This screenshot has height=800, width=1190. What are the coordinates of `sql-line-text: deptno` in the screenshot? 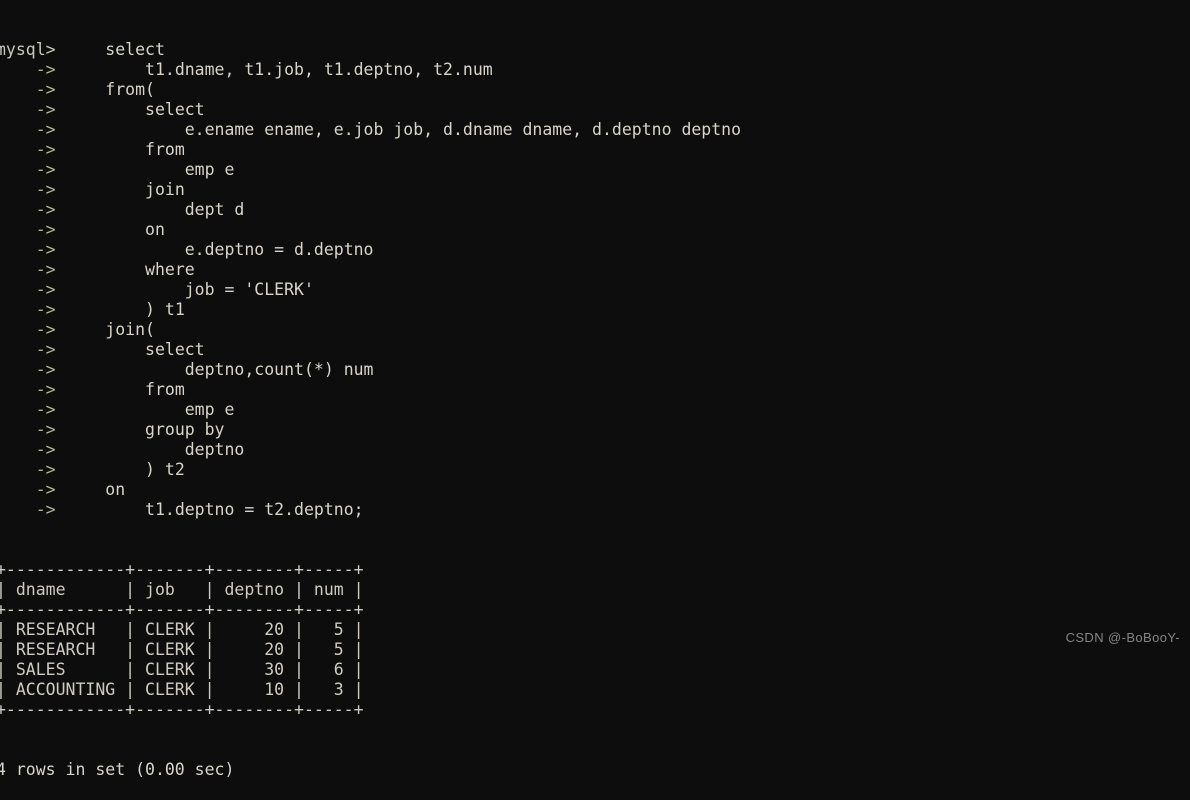 It's located at (150, 449).